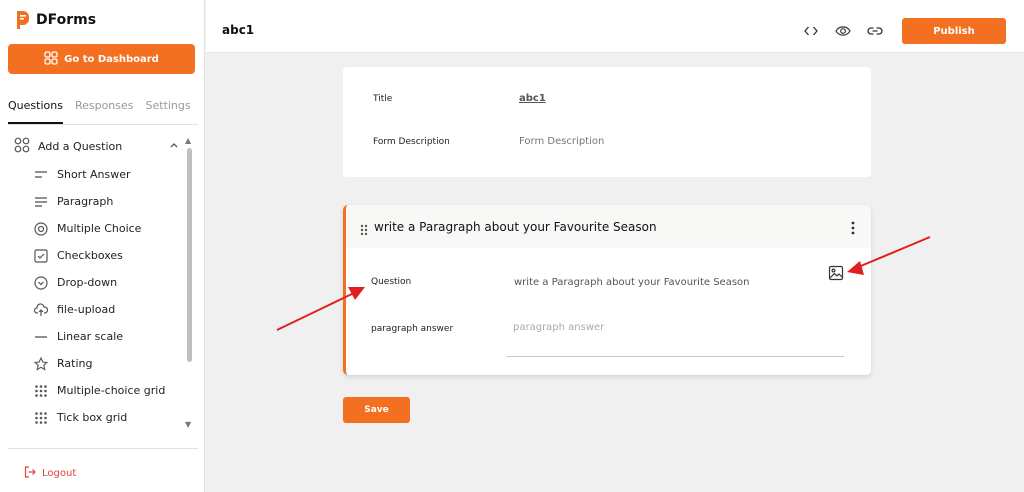  I want to click on app-name: DForms, so click(66, 20).